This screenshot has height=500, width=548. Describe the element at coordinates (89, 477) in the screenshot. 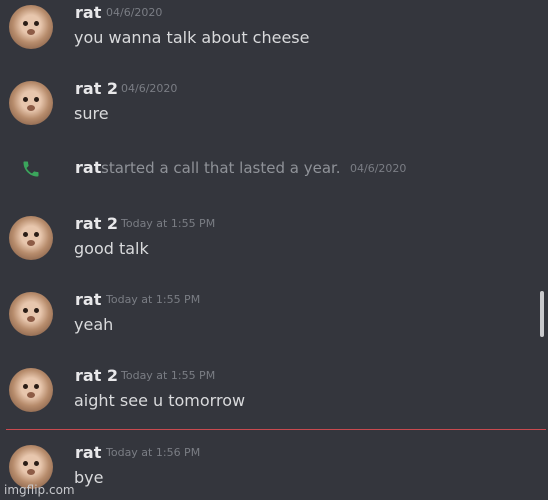

I see `message-text: bye` at that location.